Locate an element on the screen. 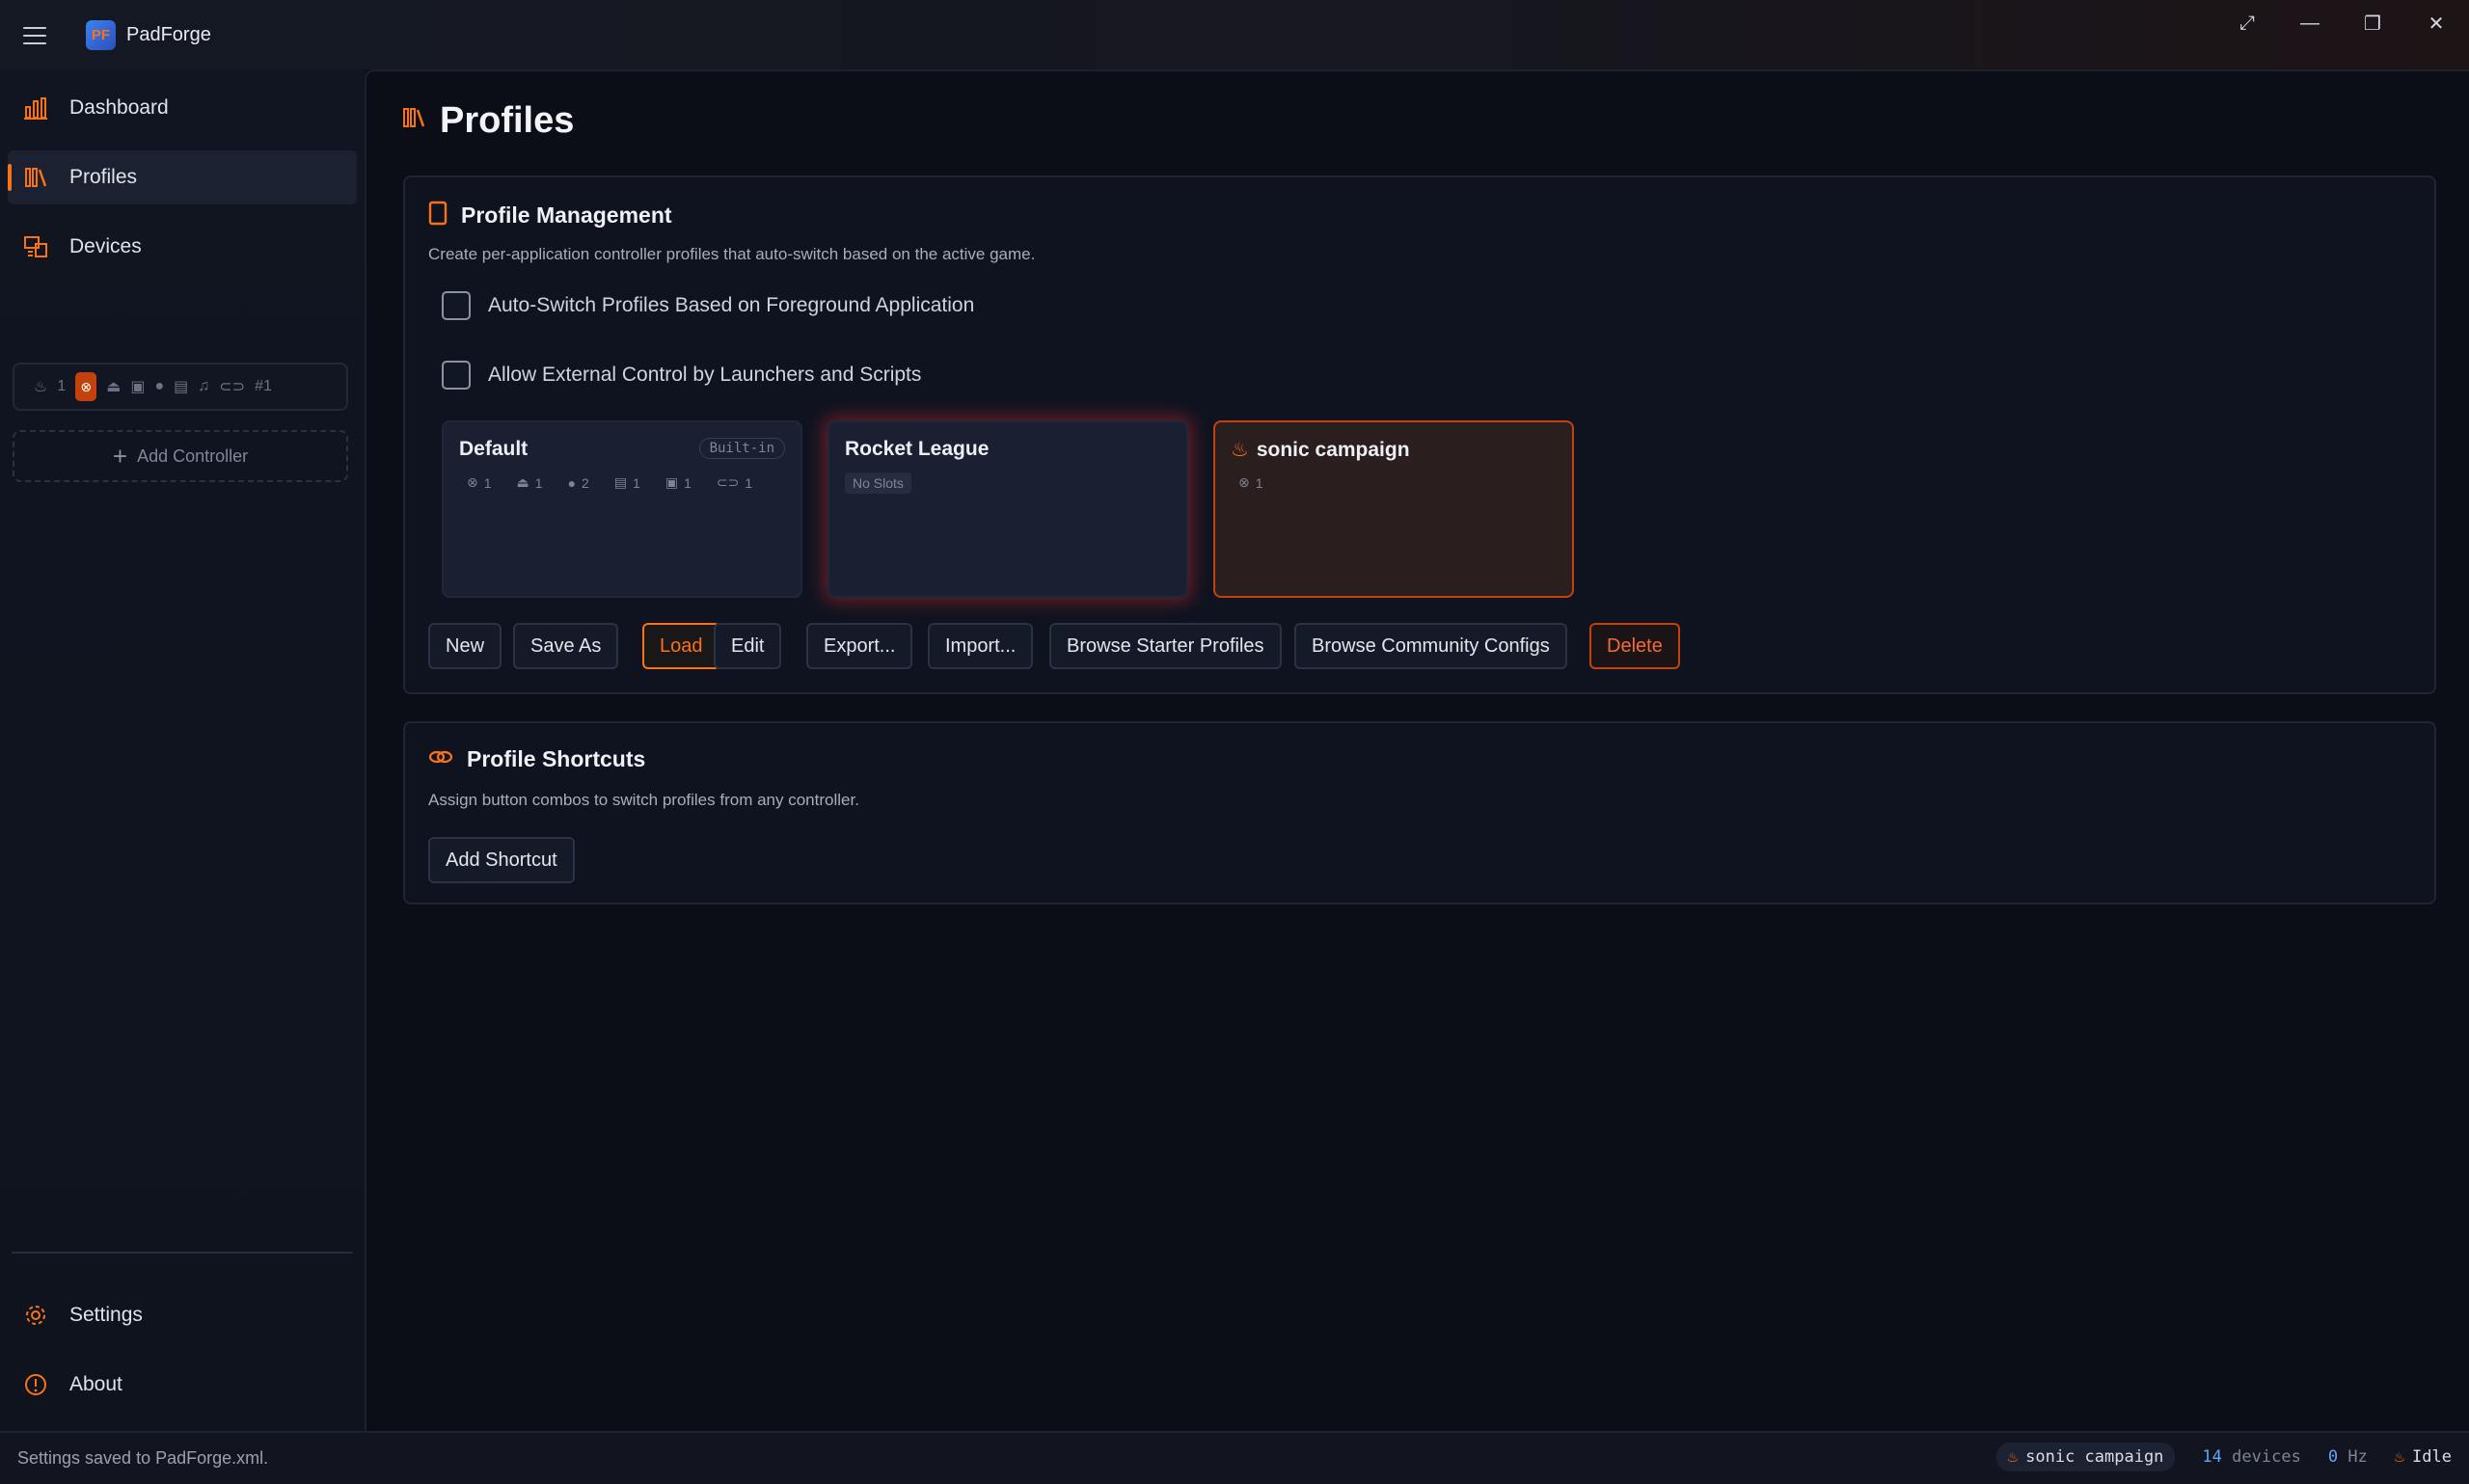 The width and height of the screenshot is (2469, 1484). profile-stats: ⊗ 1 is located at coordinates (1250, 482).